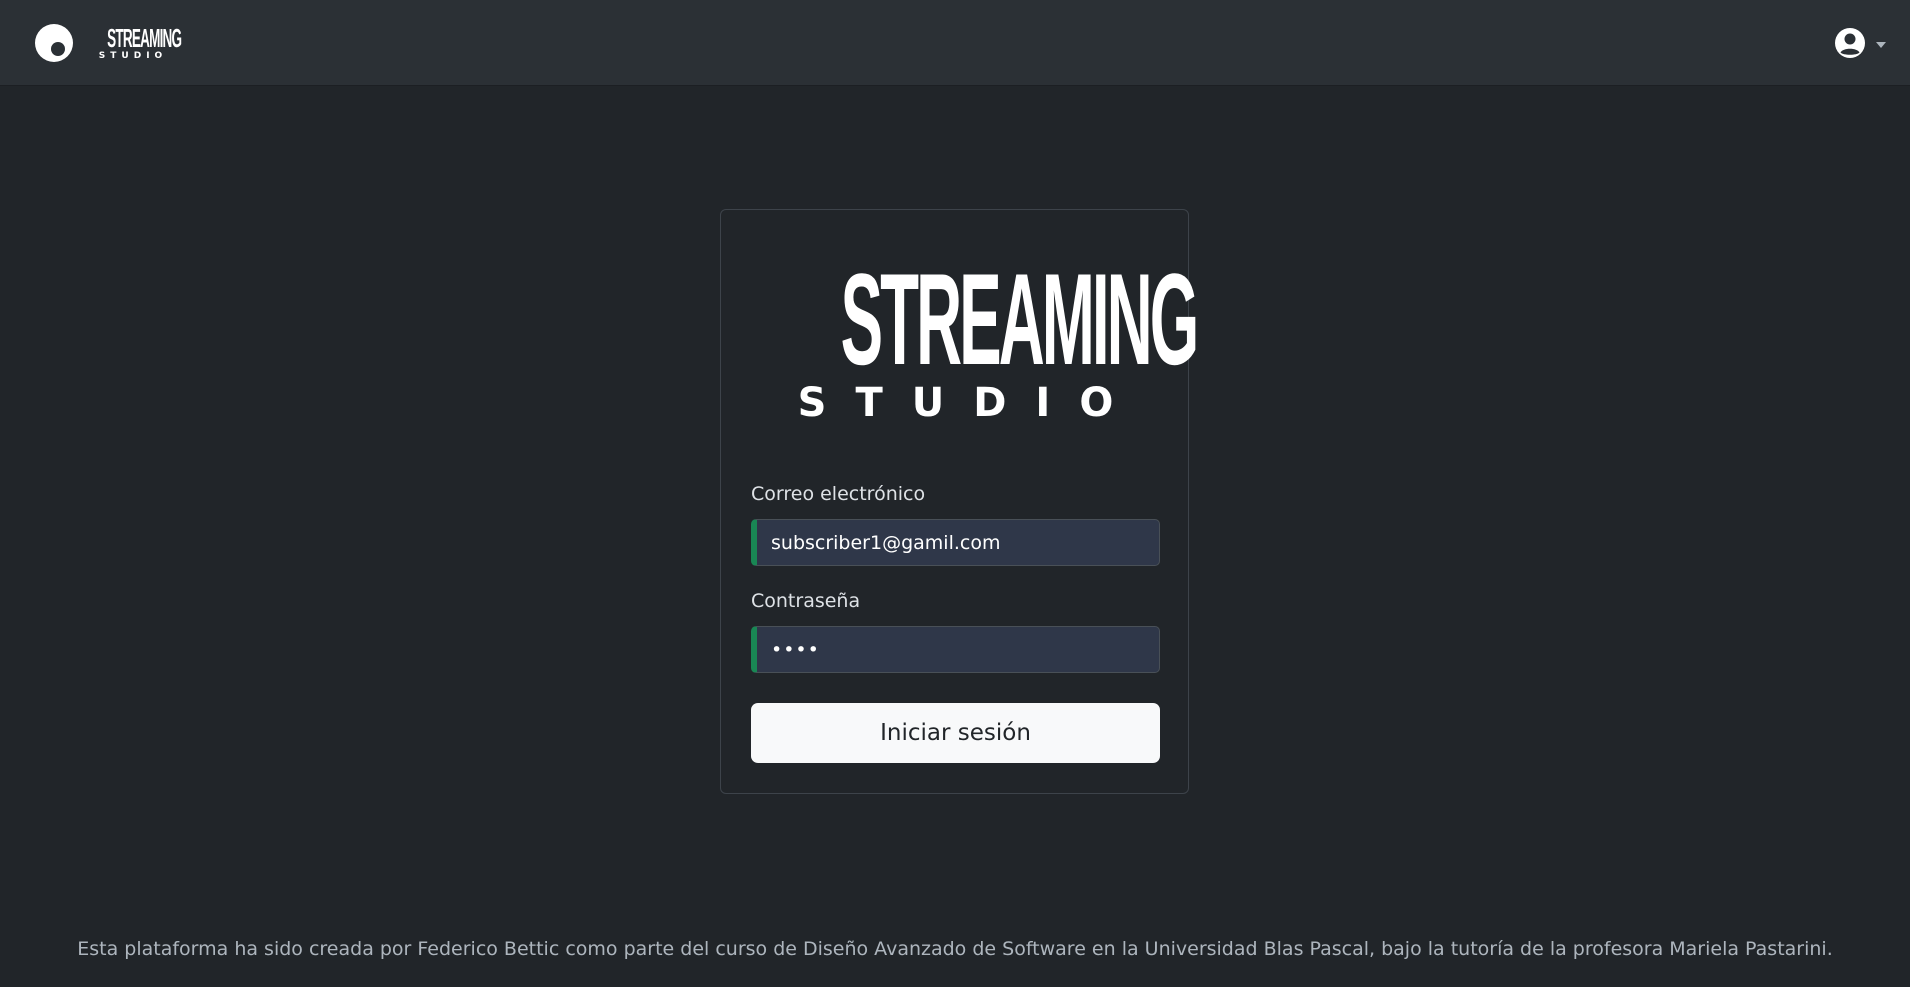 Image resolution: width=1910 pixels, height=987 pixels. Describe the element at coordinates (1881, 45) in the screenshot. I see `caret-down-icon` at that location.